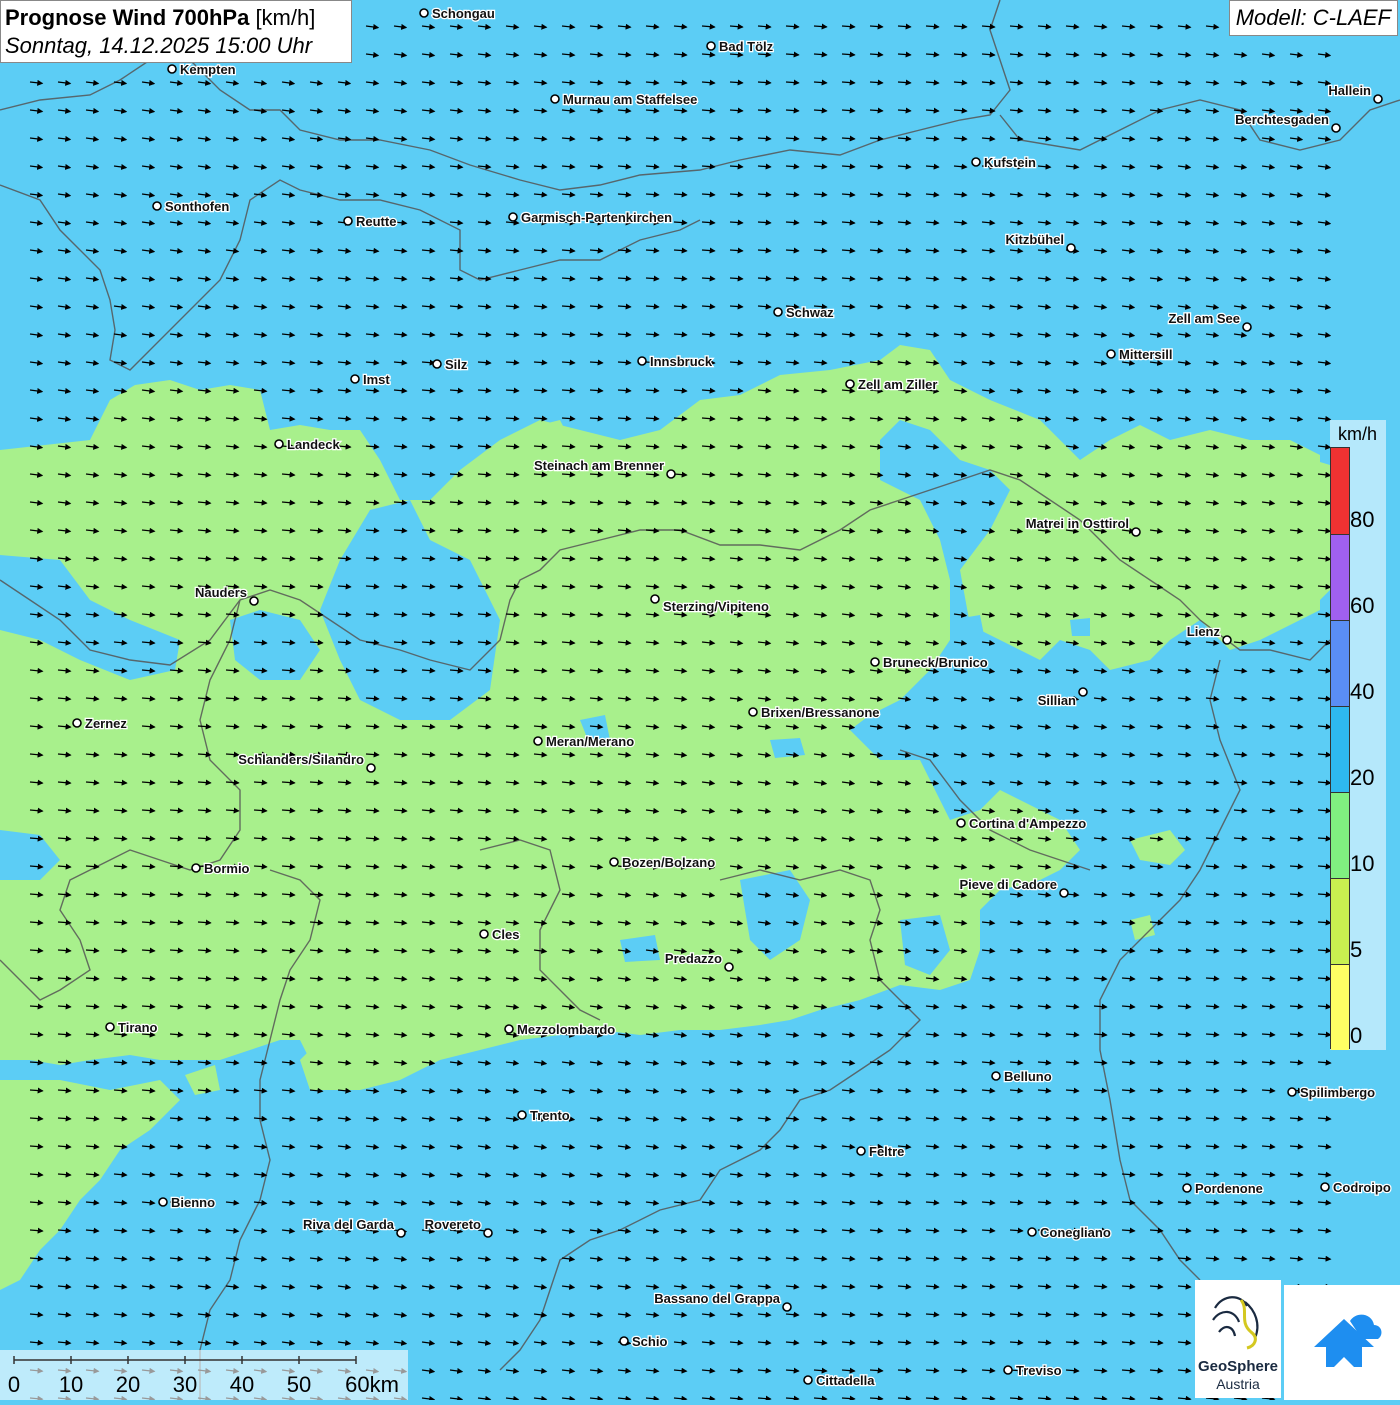 The height and width of the screenshot is (1405, 1400). Describe the element at coordinates (14, 1384) in the screenshot. I see `scale-label-0: 0` at that location.